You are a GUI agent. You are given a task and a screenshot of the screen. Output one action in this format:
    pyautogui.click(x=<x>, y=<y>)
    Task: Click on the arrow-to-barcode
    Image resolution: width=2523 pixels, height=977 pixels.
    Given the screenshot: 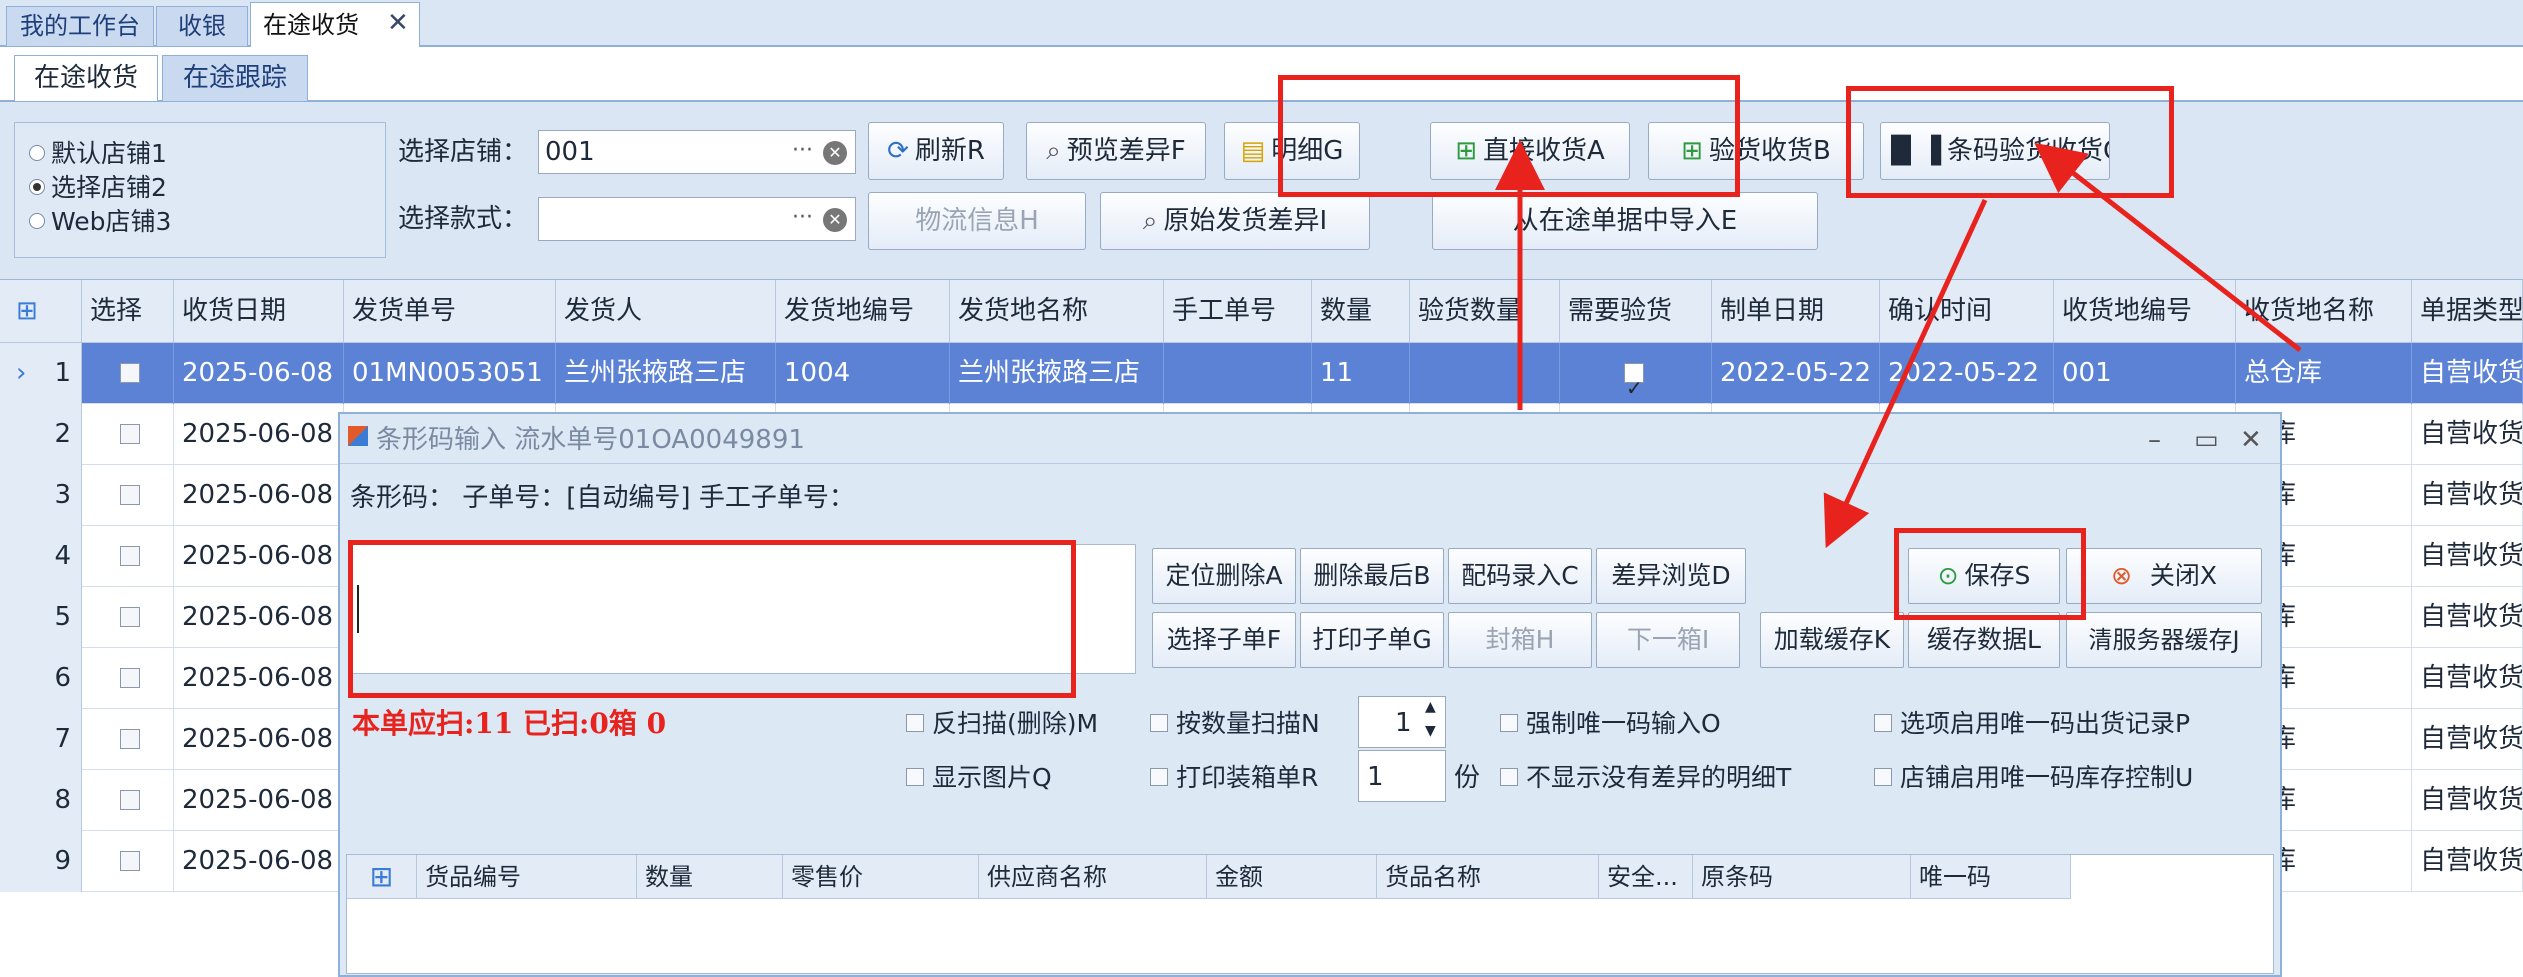 What is the action you would take?
    pyautogui.click(x=2168, y=247)
    